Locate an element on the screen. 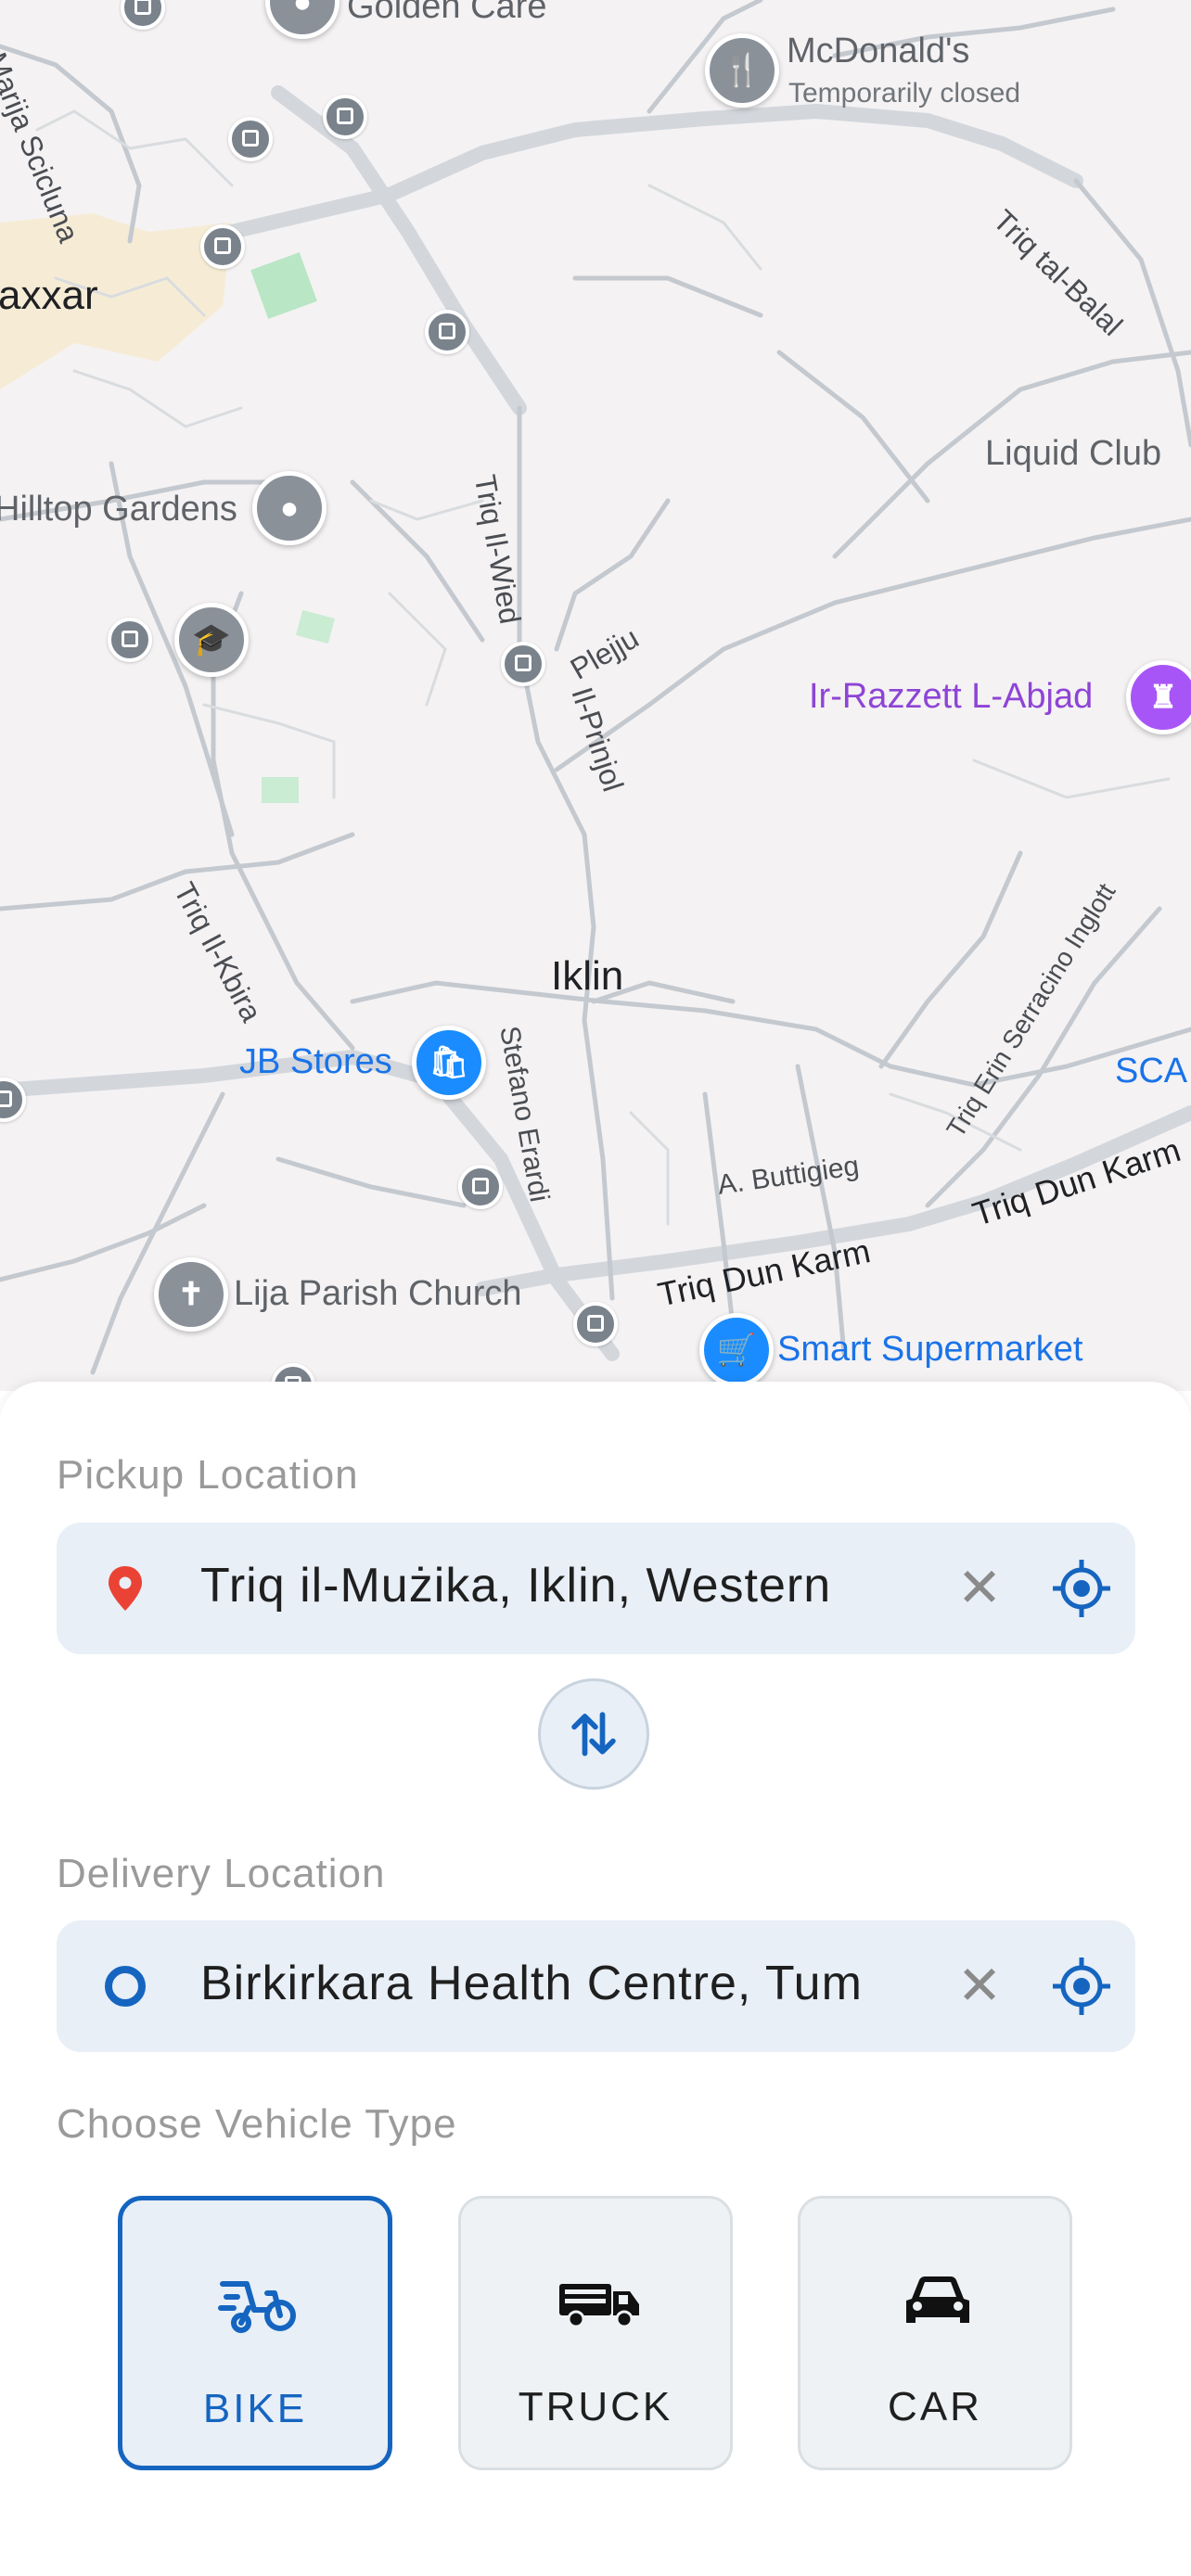 The image size is (1191, 2576). town-label: axxar is located at coordinates (49, 296).